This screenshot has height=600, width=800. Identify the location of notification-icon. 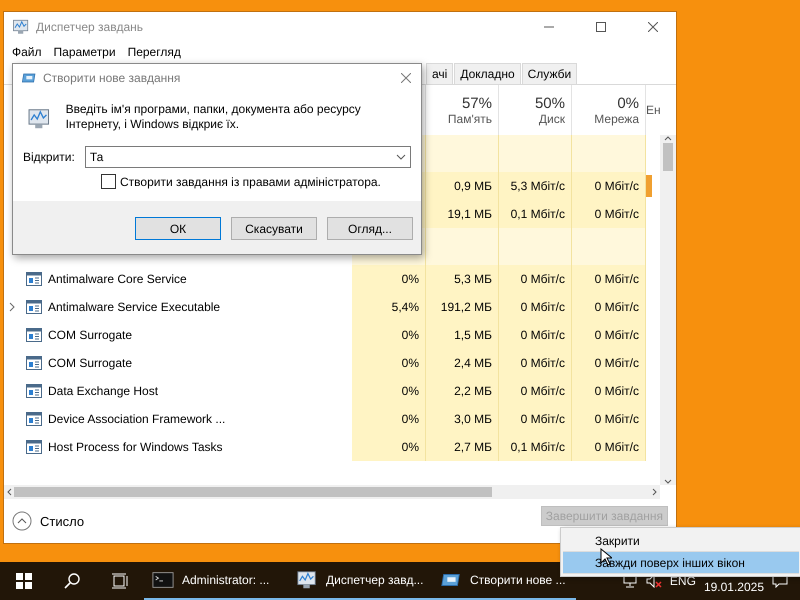
(780, 581).